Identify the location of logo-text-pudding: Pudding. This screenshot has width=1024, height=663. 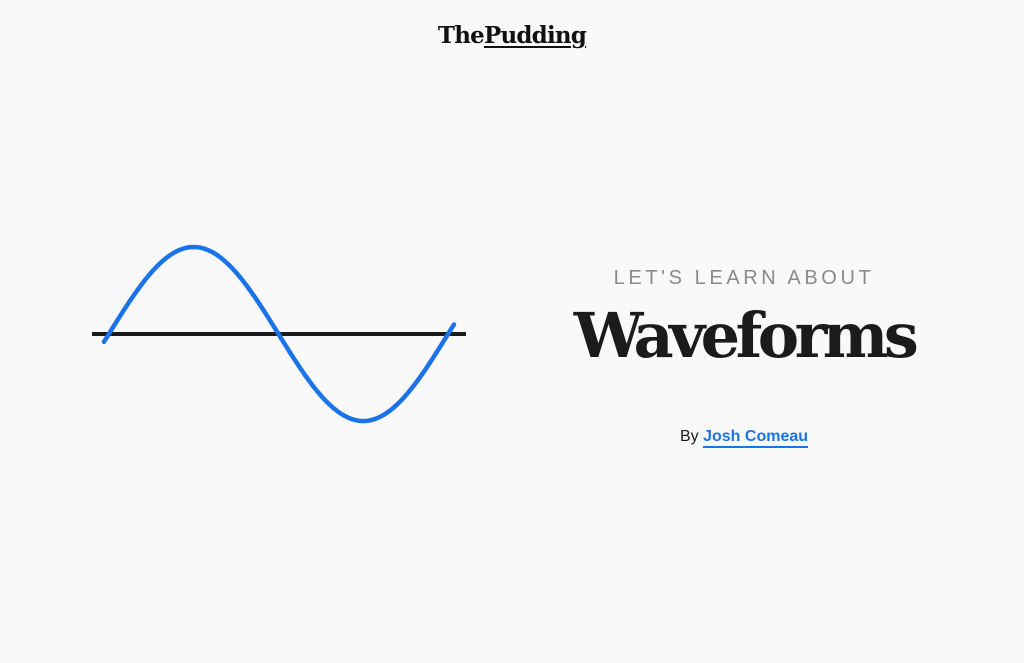
(535, 35).